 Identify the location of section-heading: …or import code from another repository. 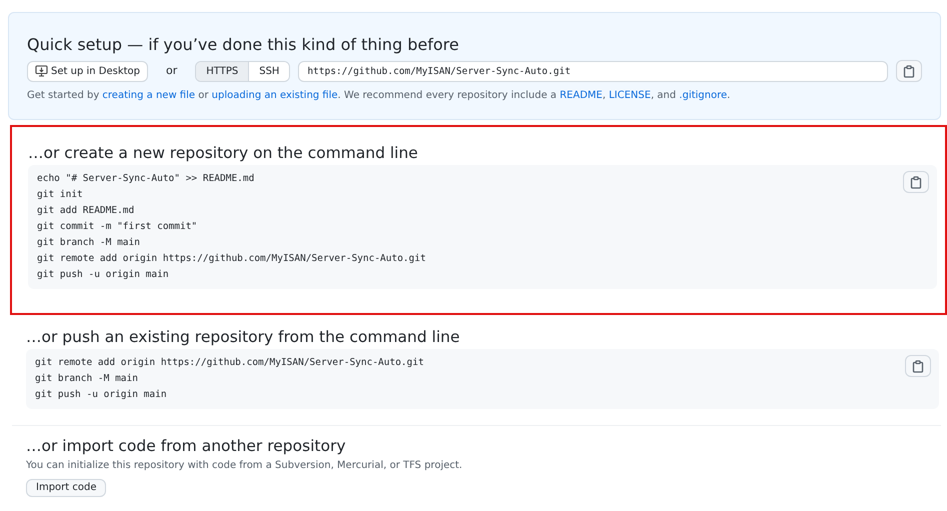
(186, 446).